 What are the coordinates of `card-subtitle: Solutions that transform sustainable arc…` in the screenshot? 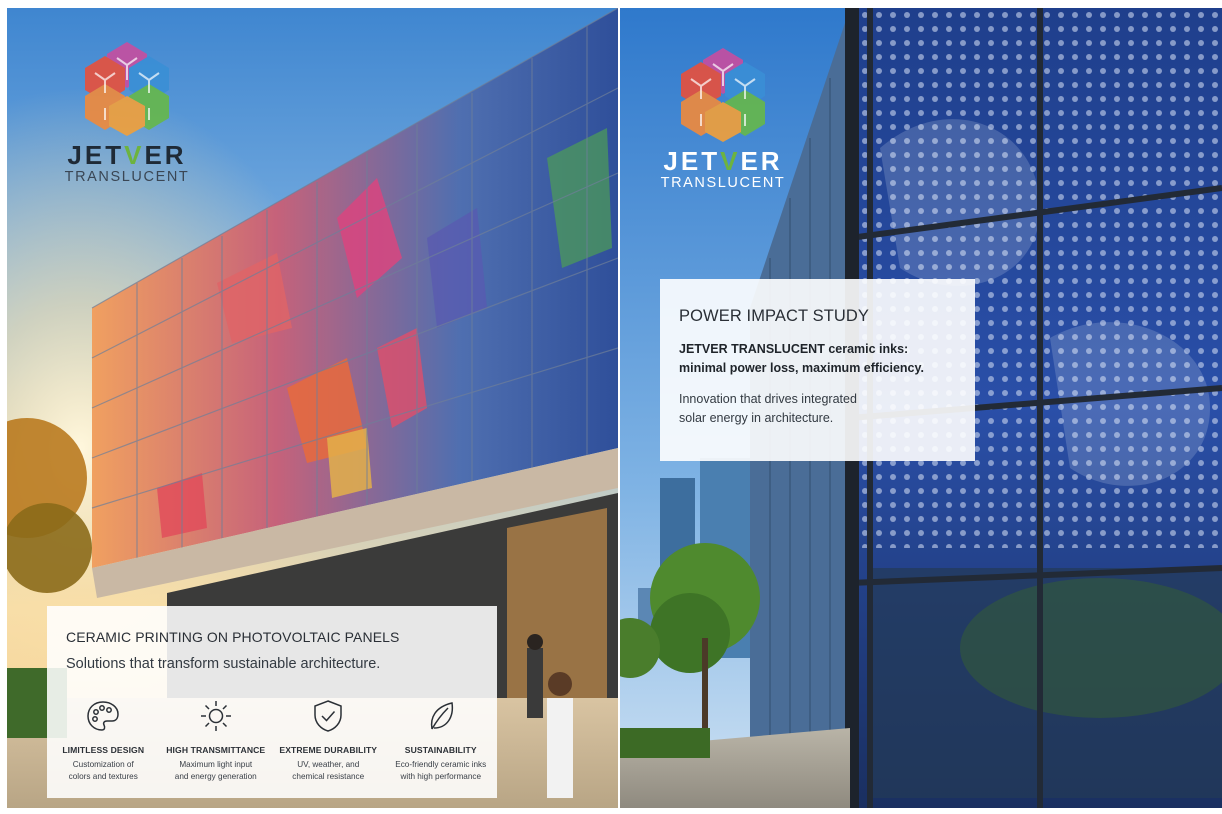 It's located at (223, 664).